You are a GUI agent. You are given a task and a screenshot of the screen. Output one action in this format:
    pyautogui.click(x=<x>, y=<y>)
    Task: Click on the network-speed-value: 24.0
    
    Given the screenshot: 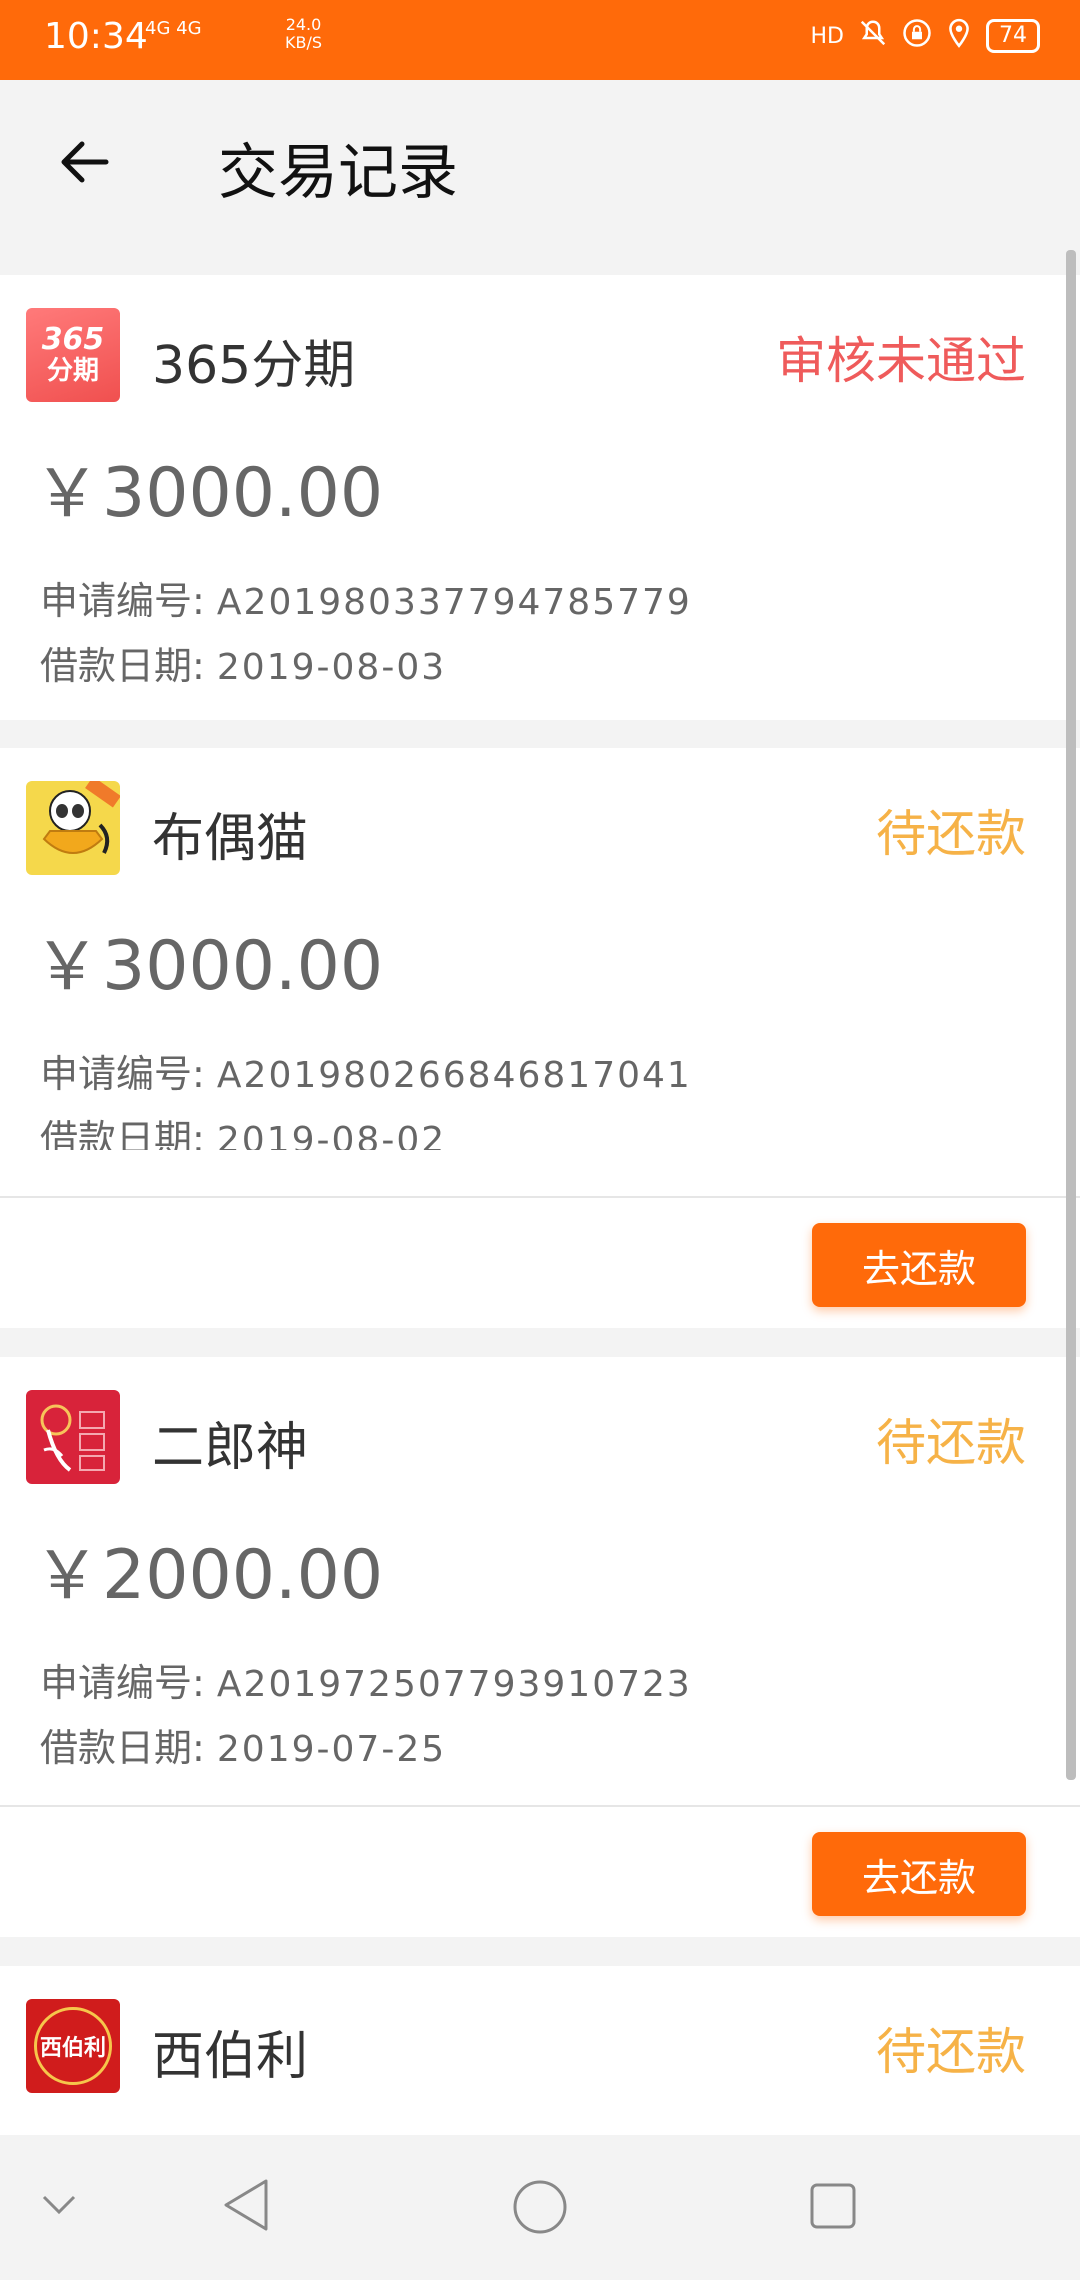 What is the action you would take?
    pyautogui.click(x=303, y=24)
    